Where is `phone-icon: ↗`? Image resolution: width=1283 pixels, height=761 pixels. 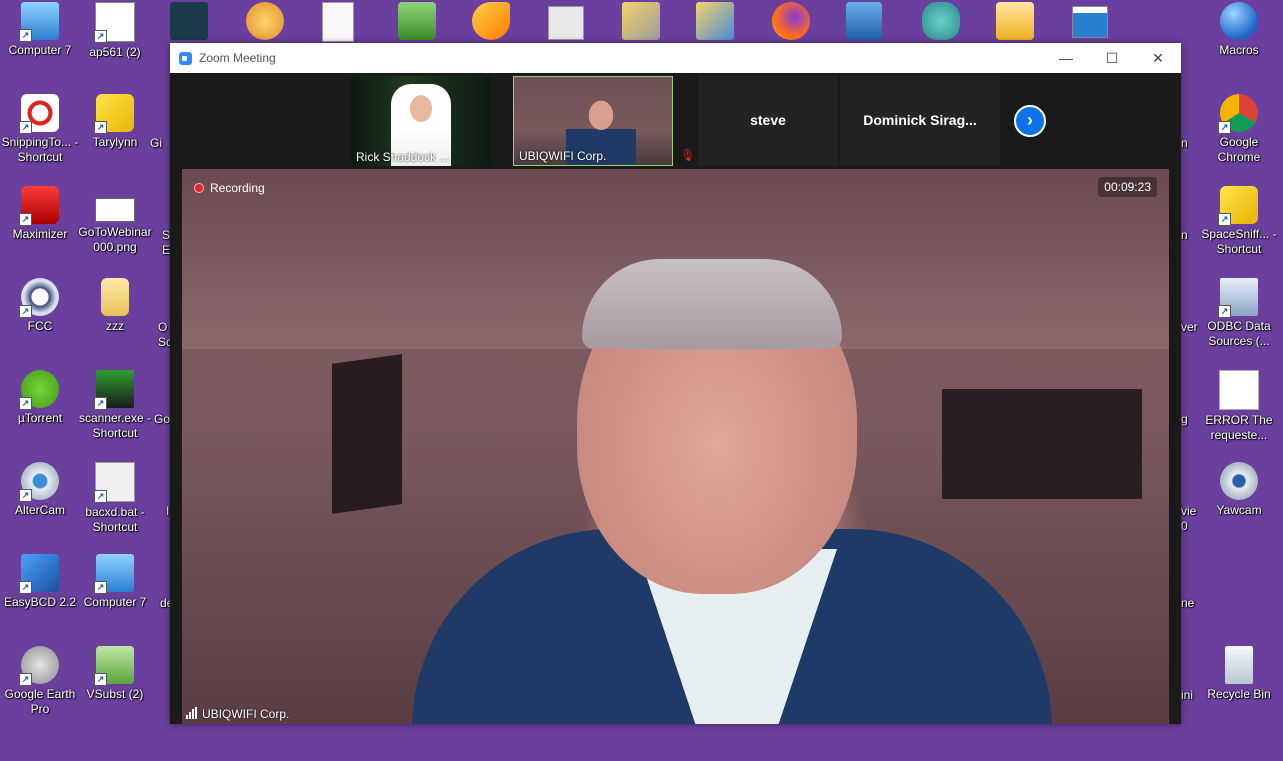
phone-icon: ↗ is located at coordinates (39, 298).